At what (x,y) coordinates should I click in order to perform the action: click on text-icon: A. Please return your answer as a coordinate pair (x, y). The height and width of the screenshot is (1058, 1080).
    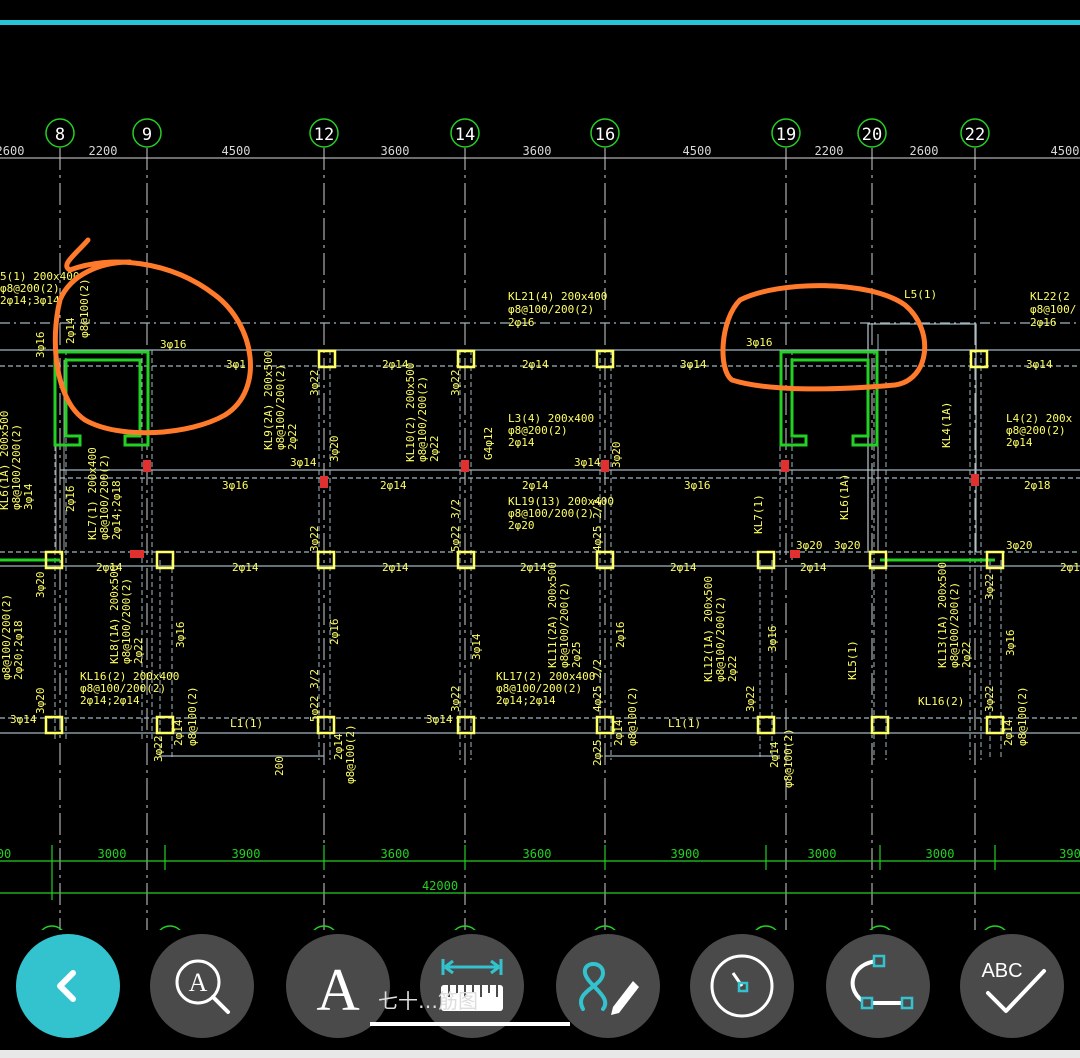
    Looking at the image, I should click on (337, 987).